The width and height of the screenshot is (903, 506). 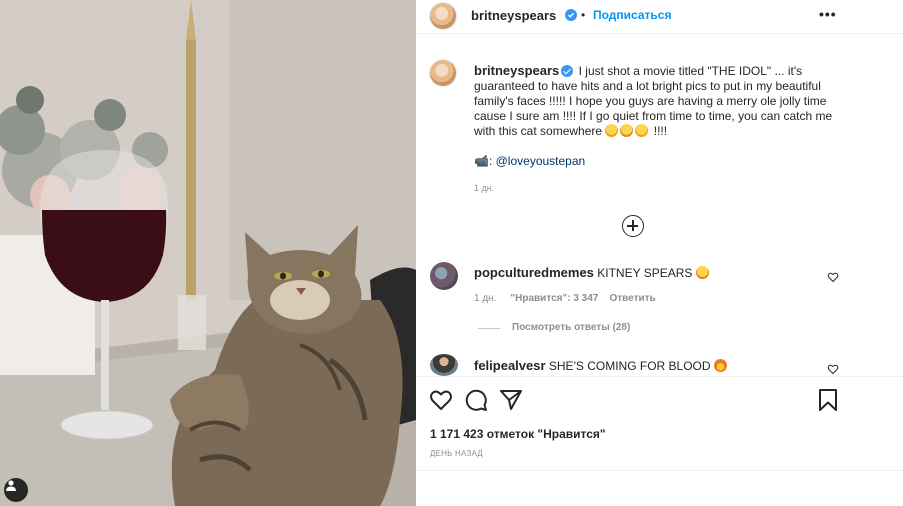 What do you see at coordinates (516, 70) in the screenshot?
I see `caption-username: britneyspears` at bounding box center [516, 70].